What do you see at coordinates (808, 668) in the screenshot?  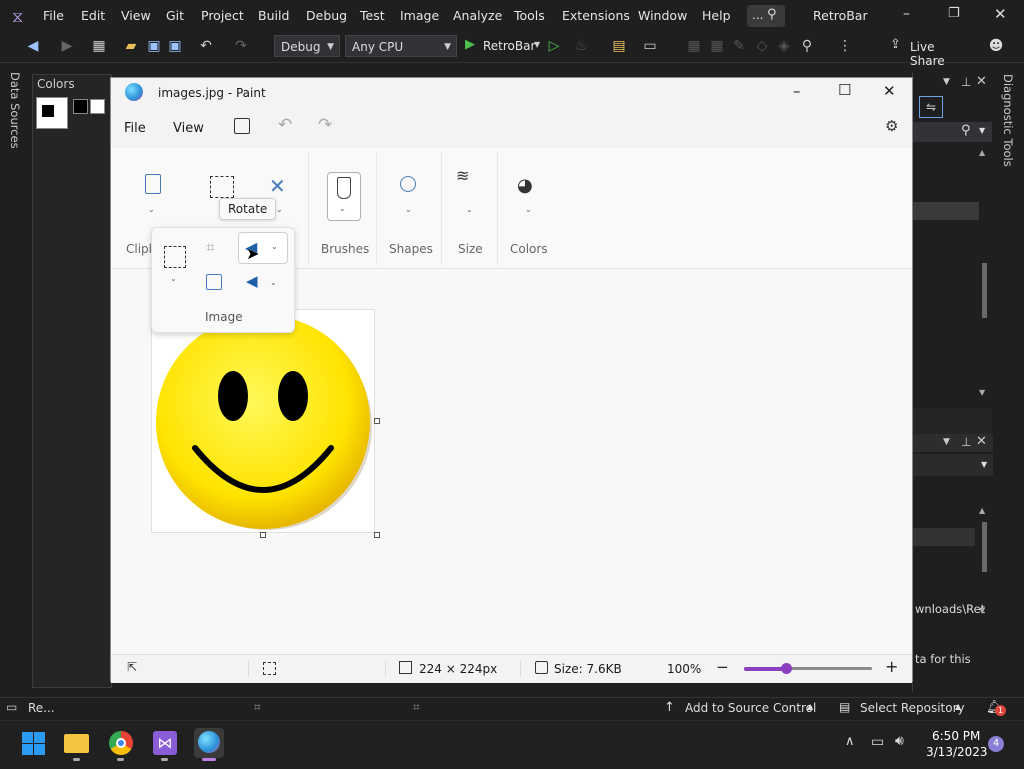 I see `zoom-slider` at bounding box center [808, 668].